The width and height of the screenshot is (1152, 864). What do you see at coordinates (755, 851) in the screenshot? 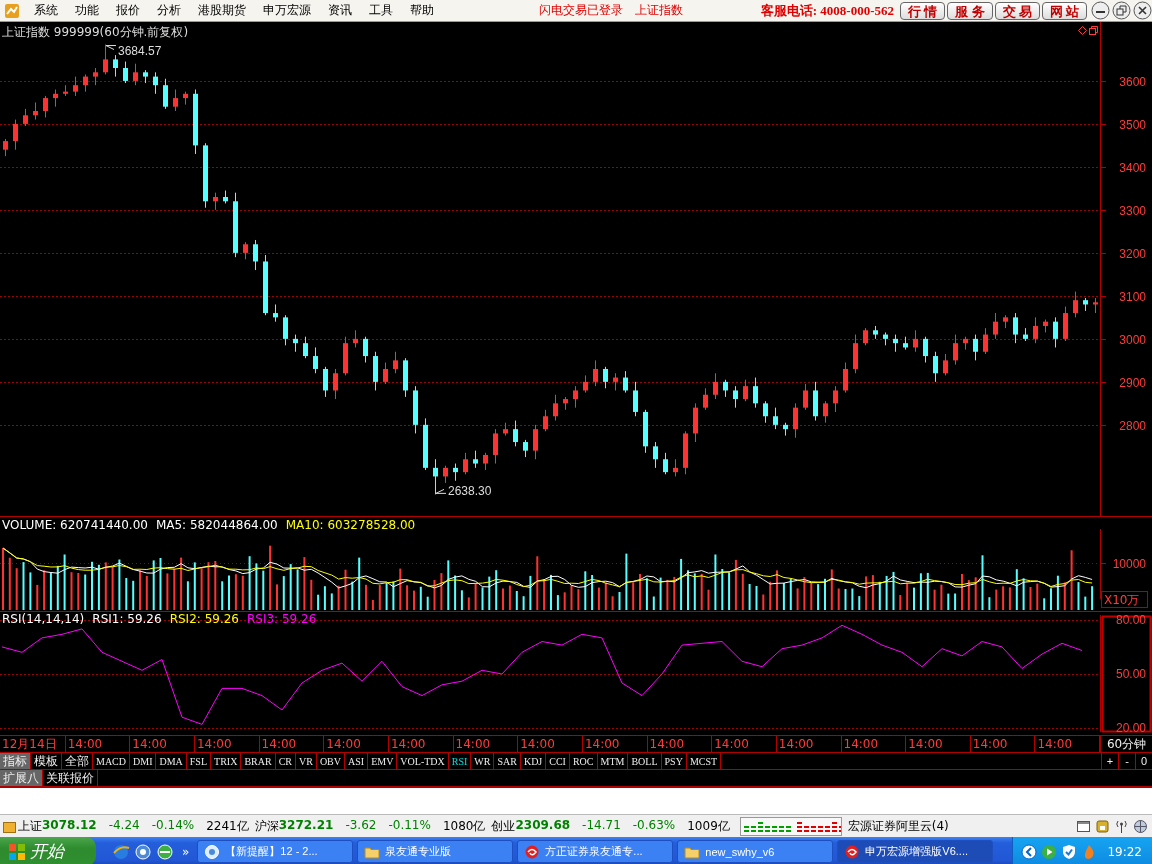
I see `taskbar-button: new_swhy_v6` at bounding box center [755, 851].